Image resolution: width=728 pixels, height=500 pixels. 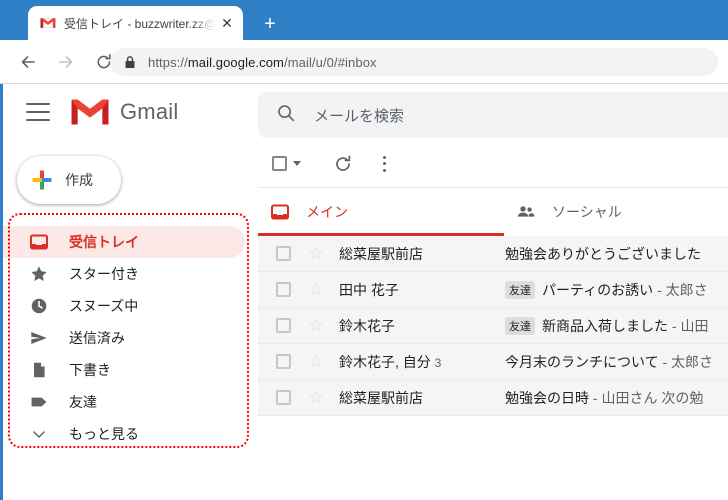 I want to click on compose-button: 作成, so click(x=69, y=180).